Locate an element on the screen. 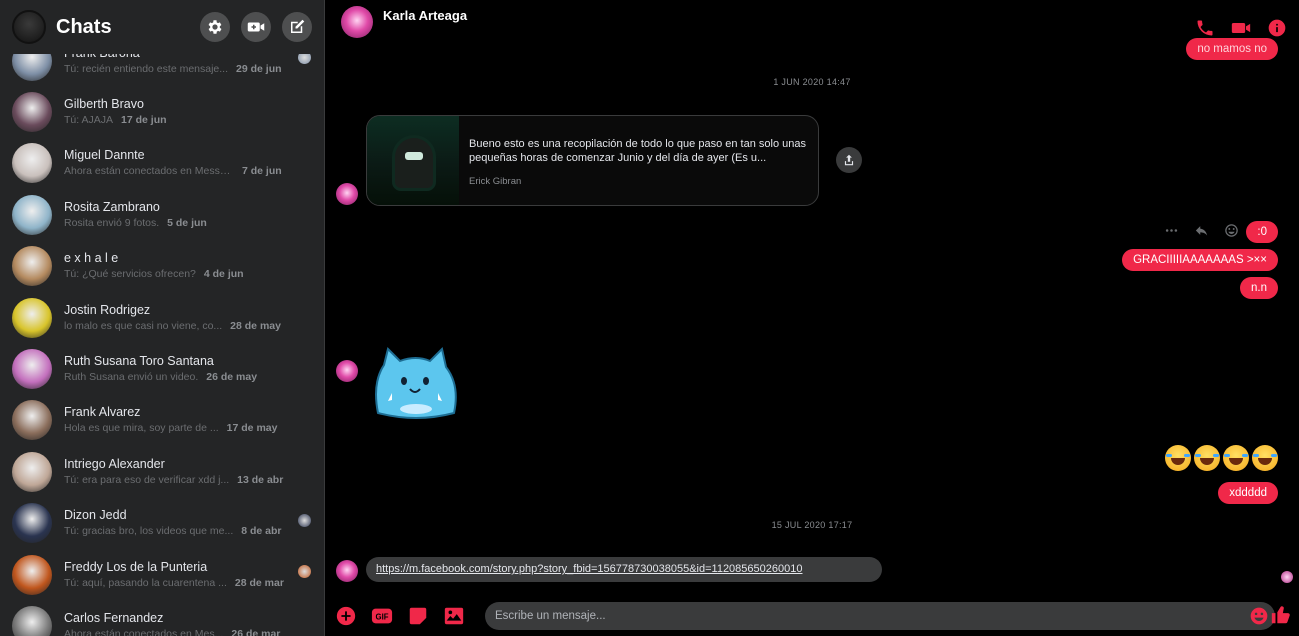  chat-list-item: Gilberth Bravo Tú: AJAJA 17 de jun is located at coordinates (162, 111).